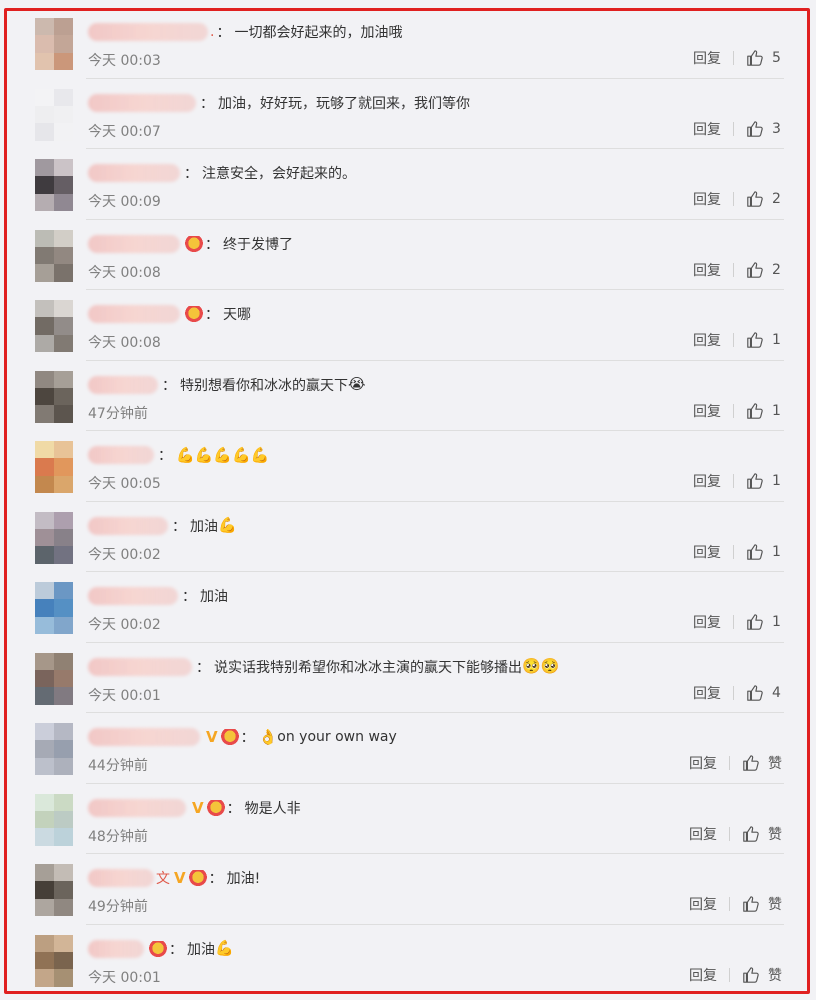 Image resolution: width=816 pixels, height=1000 pixels. Describe the element at coordinates (344, 103) in the screenshot. I see `comment-text: 加油，好好玩，玩够了就回来，我们等你` at that location.